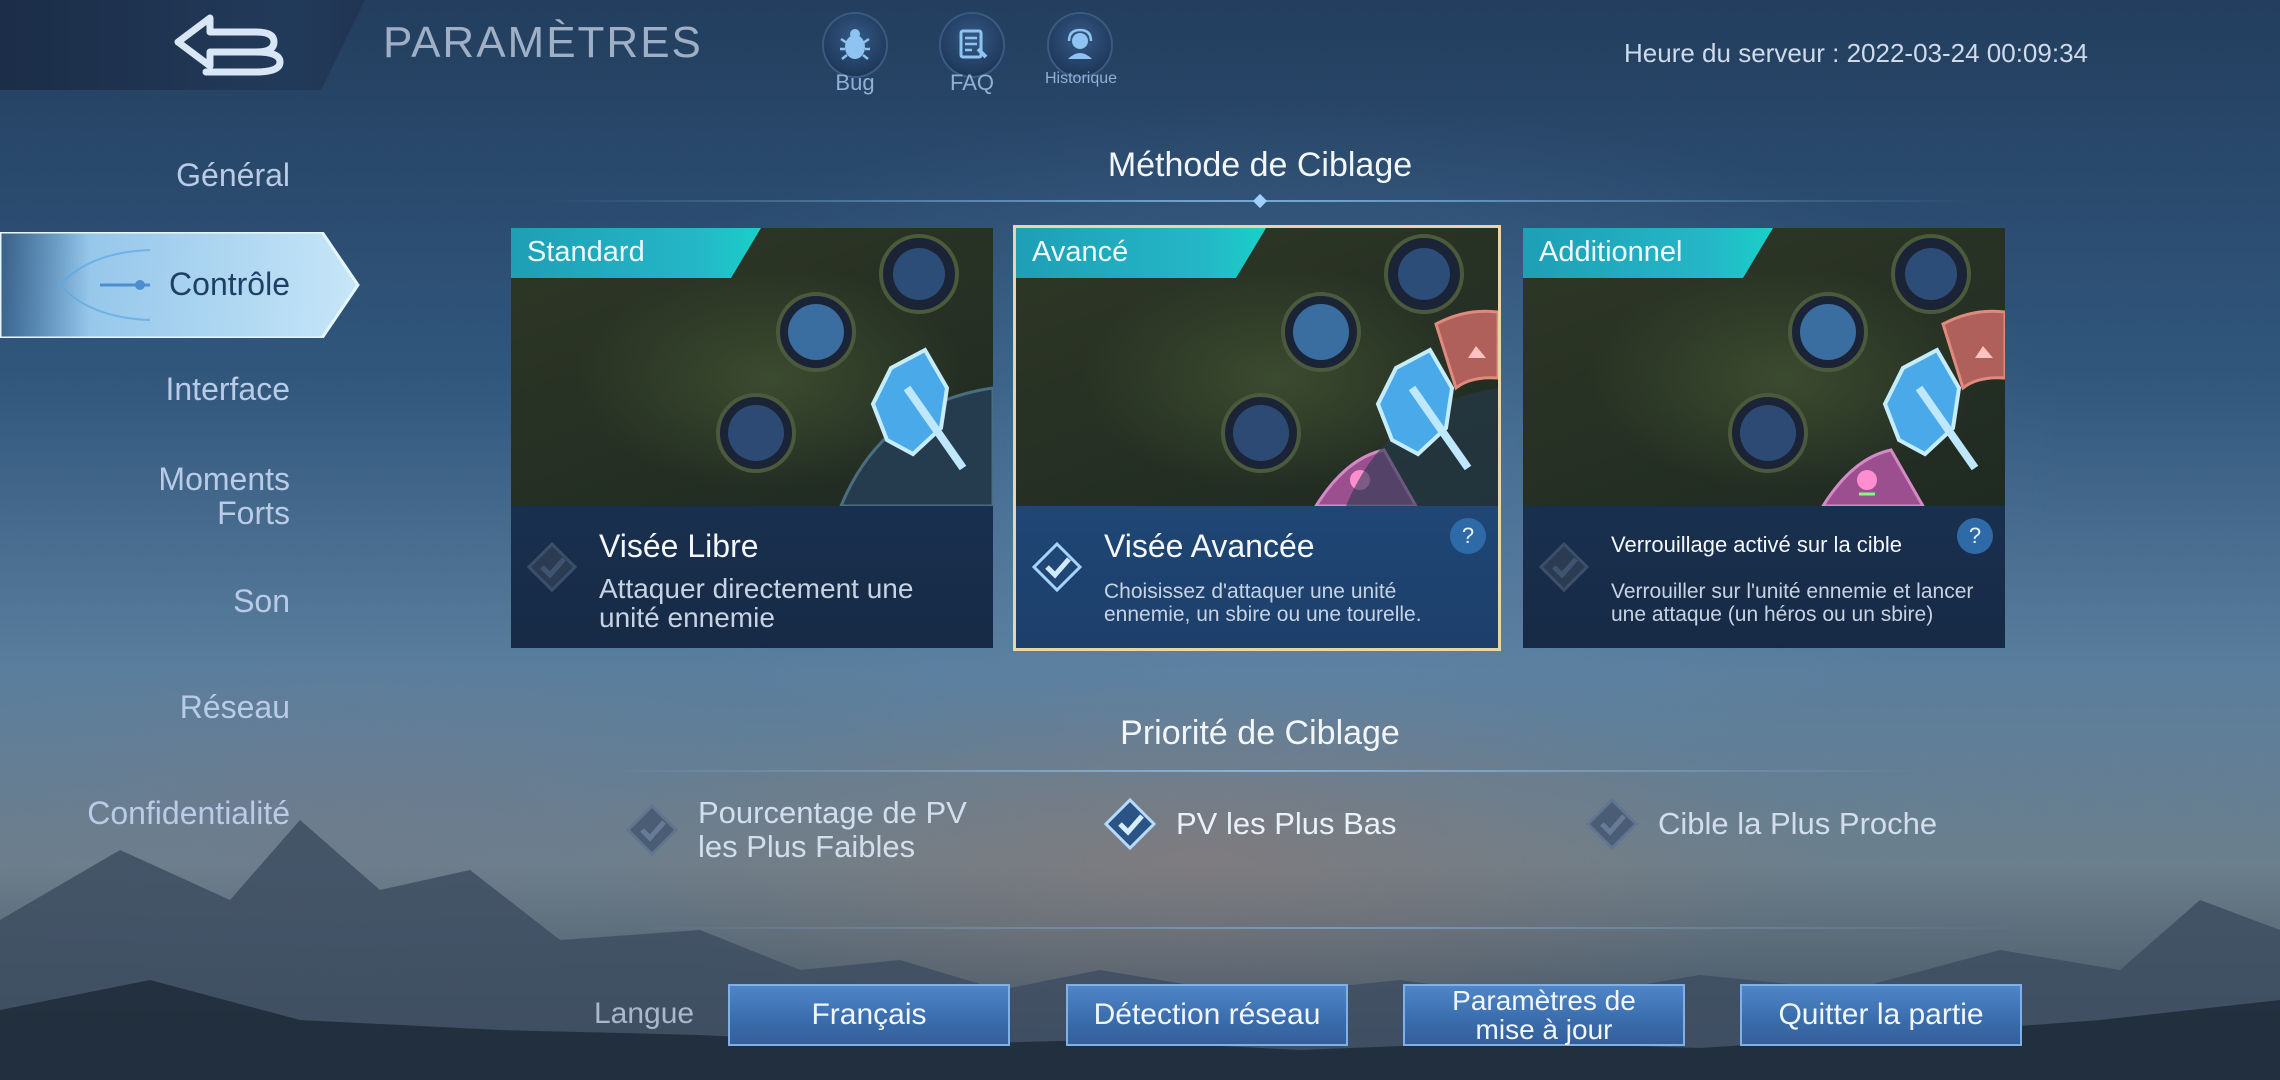  I want to click on priority-option-lowest-hp: PV les Plus Bas, so click(1249, 824).